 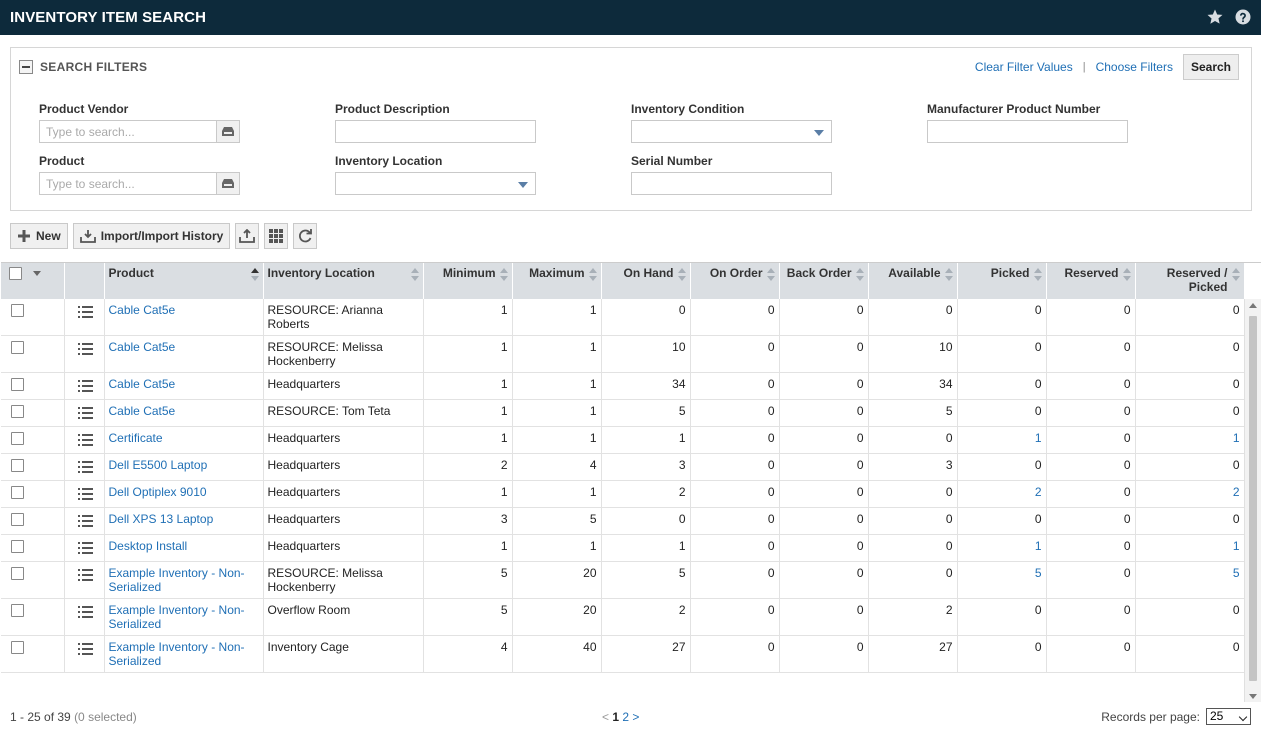 I want to click on help-icon, so click(x=1243, y=17).